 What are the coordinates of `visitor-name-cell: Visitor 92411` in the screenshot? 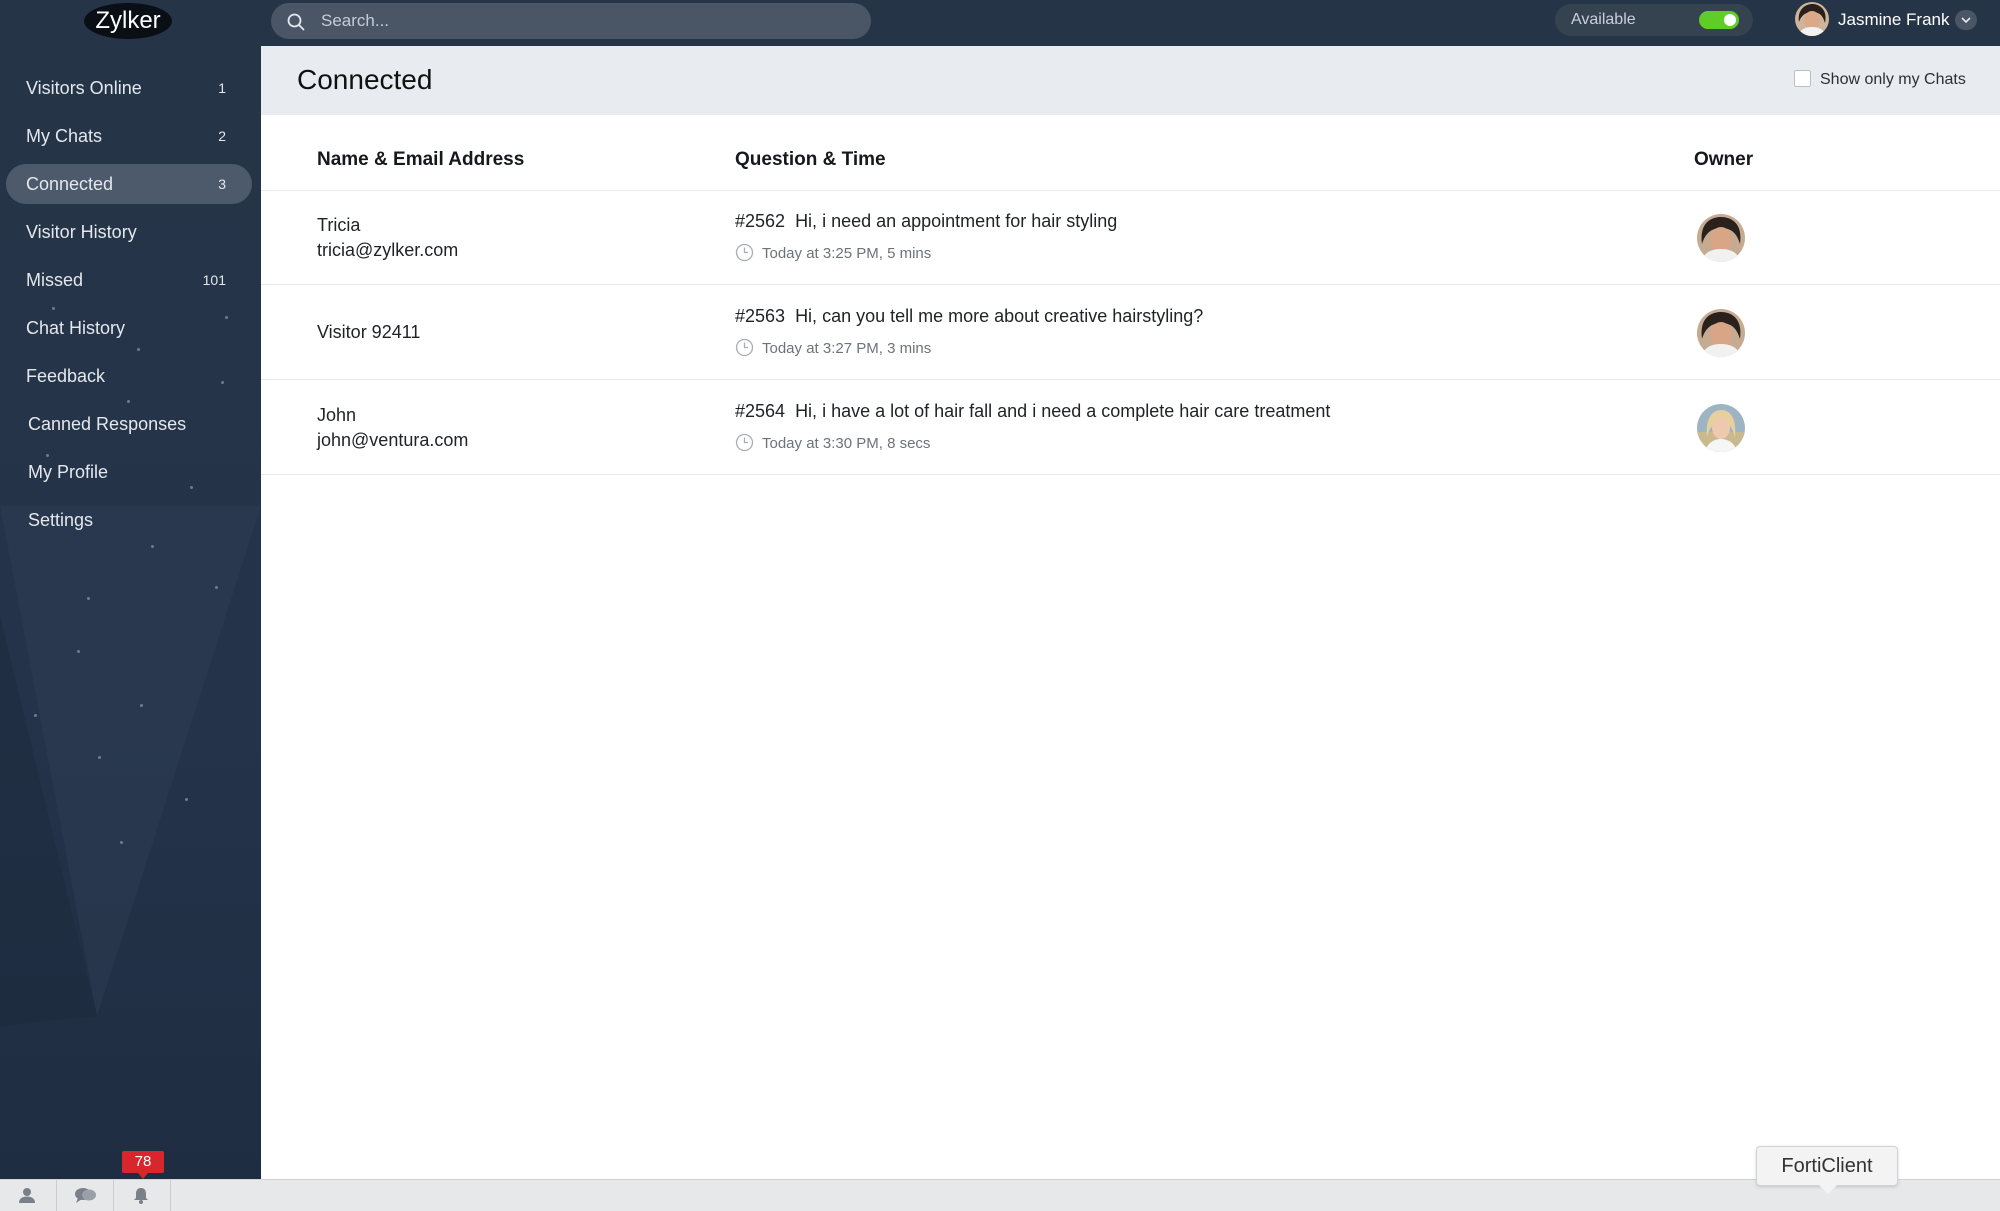 It's located at (368, 332).